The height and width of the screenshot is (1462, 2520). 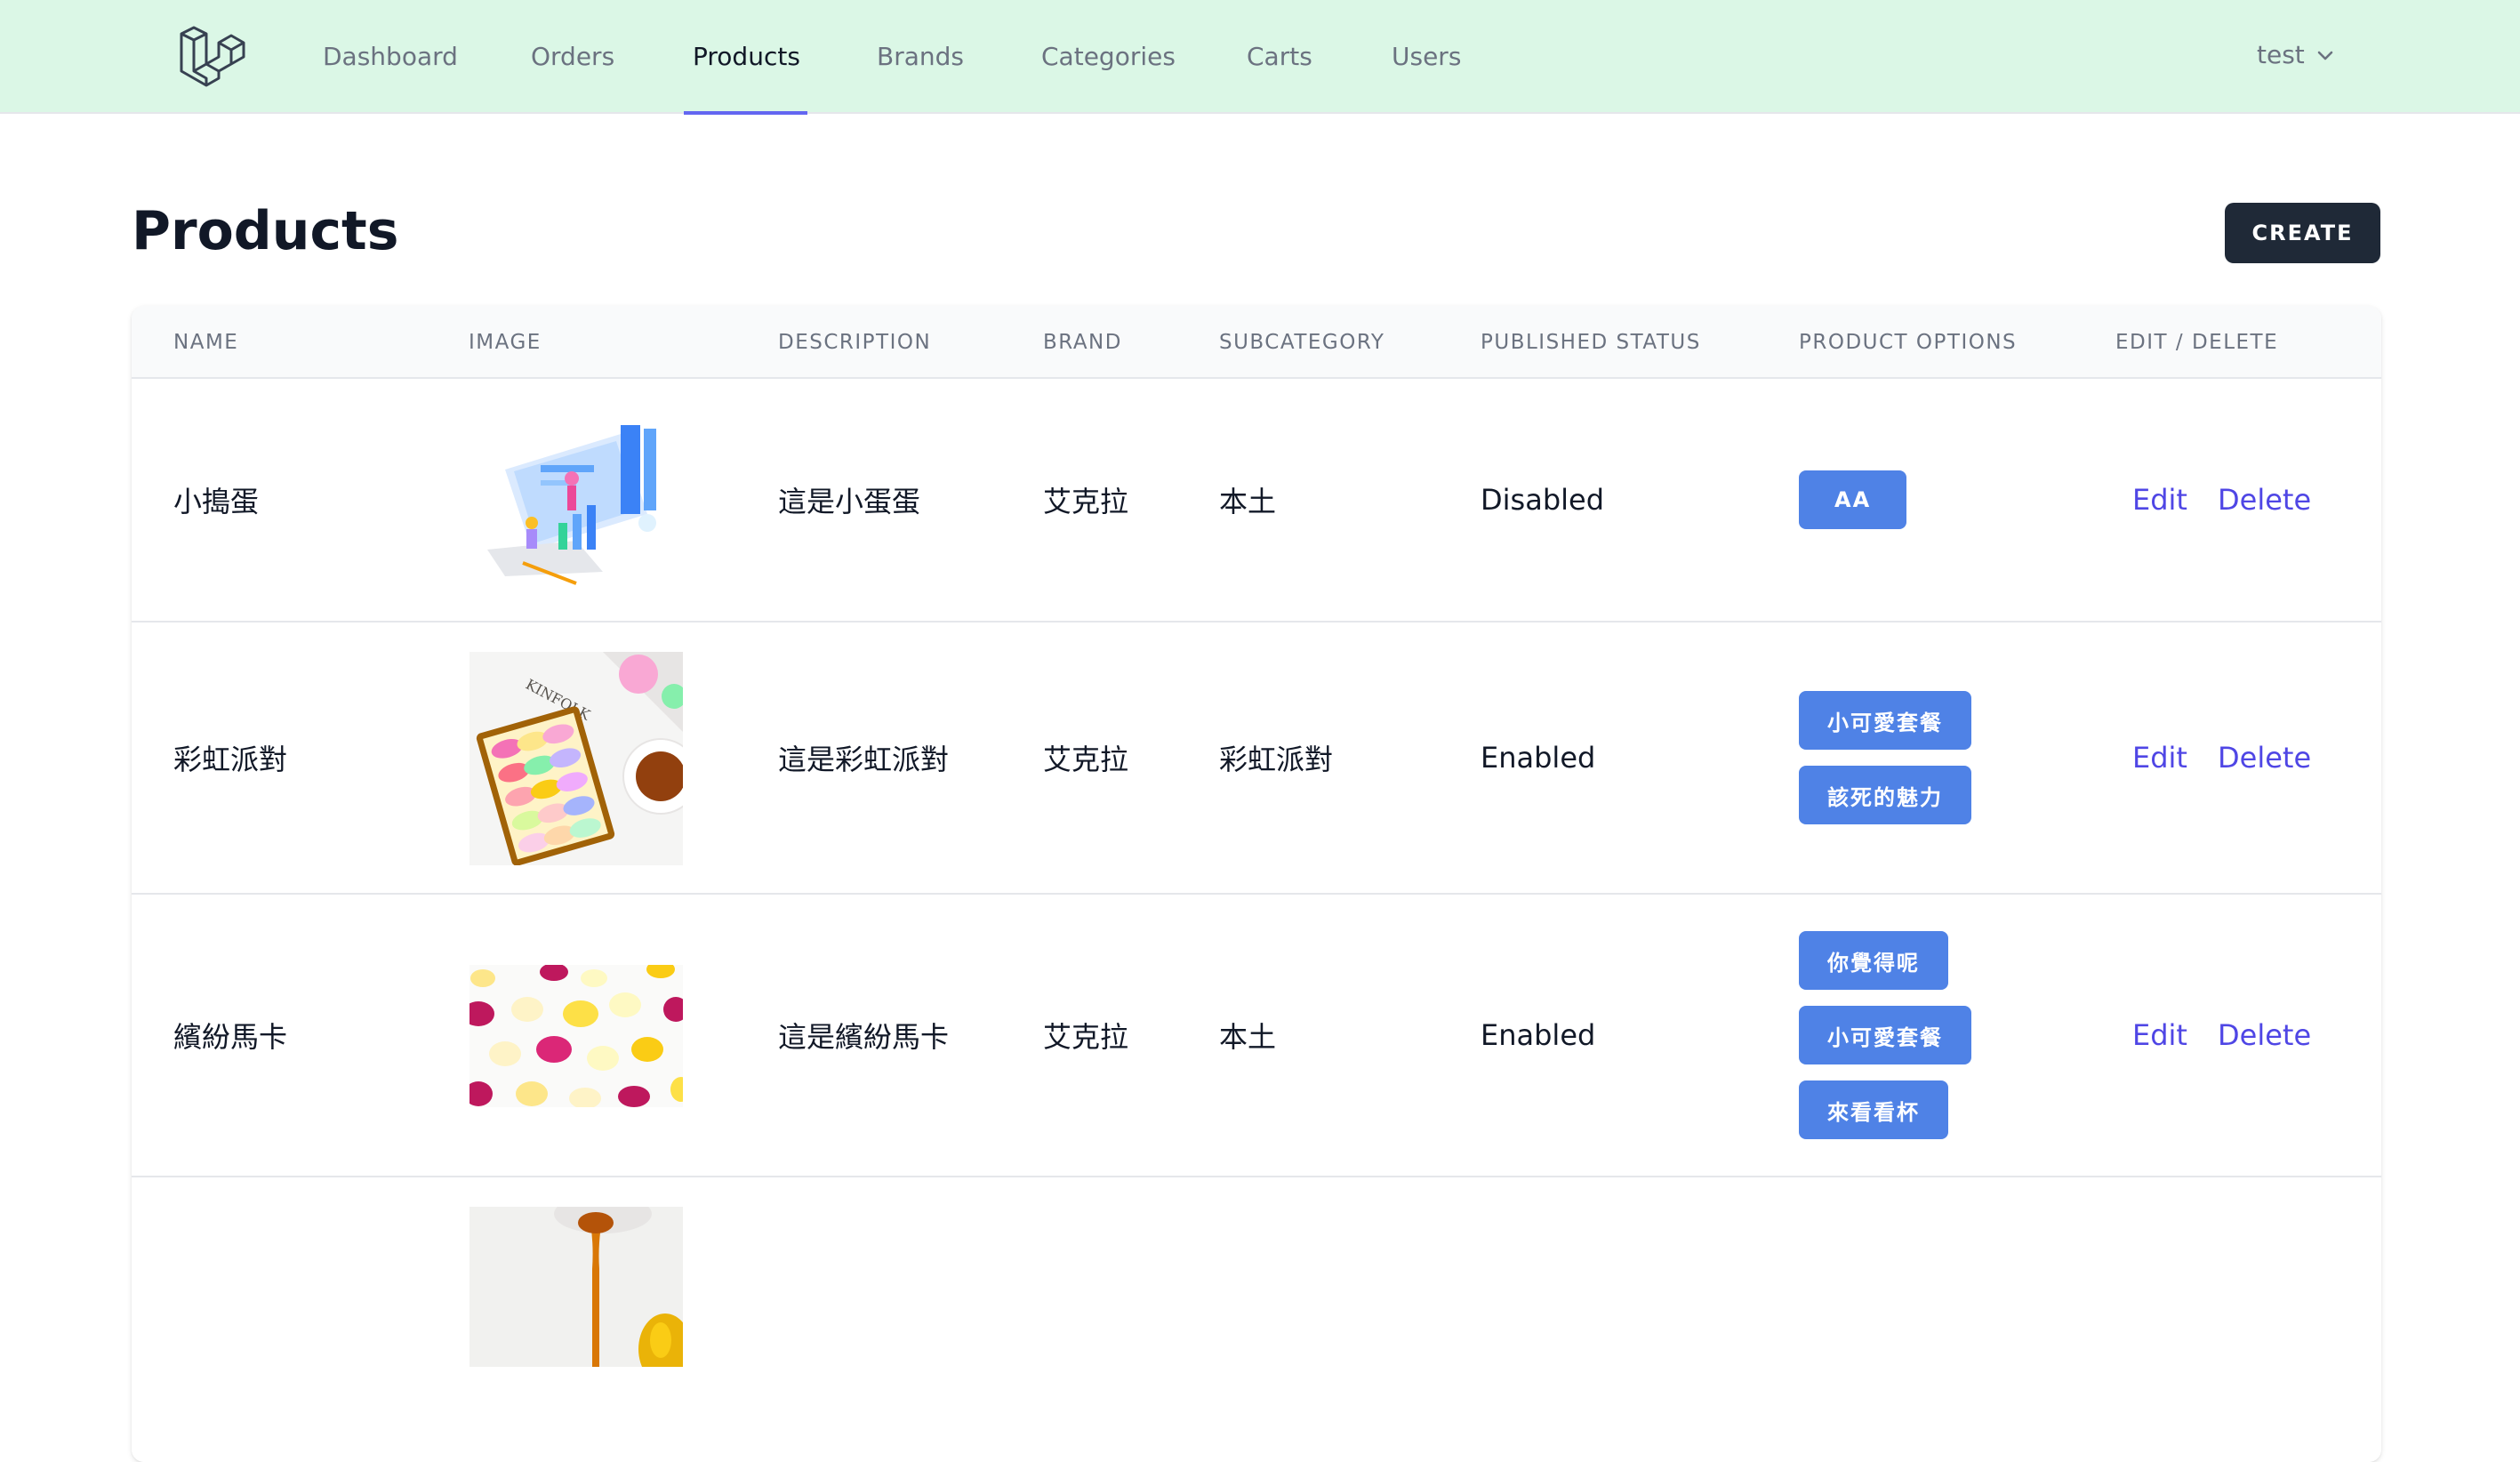 I want to click on product-name: 彩虹派對, so click(x=231, y=759).